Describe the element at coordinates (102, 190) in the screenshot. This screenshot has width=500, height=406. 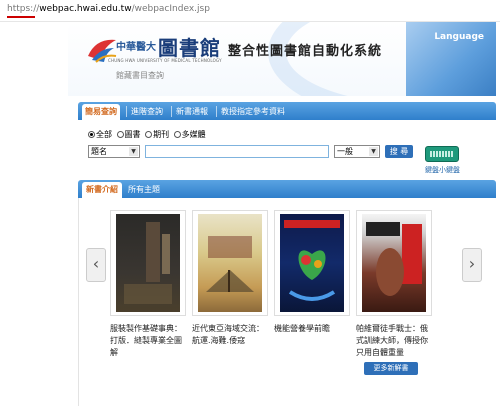
I see `tab-new-book-intro: 新書介紹` at that location.